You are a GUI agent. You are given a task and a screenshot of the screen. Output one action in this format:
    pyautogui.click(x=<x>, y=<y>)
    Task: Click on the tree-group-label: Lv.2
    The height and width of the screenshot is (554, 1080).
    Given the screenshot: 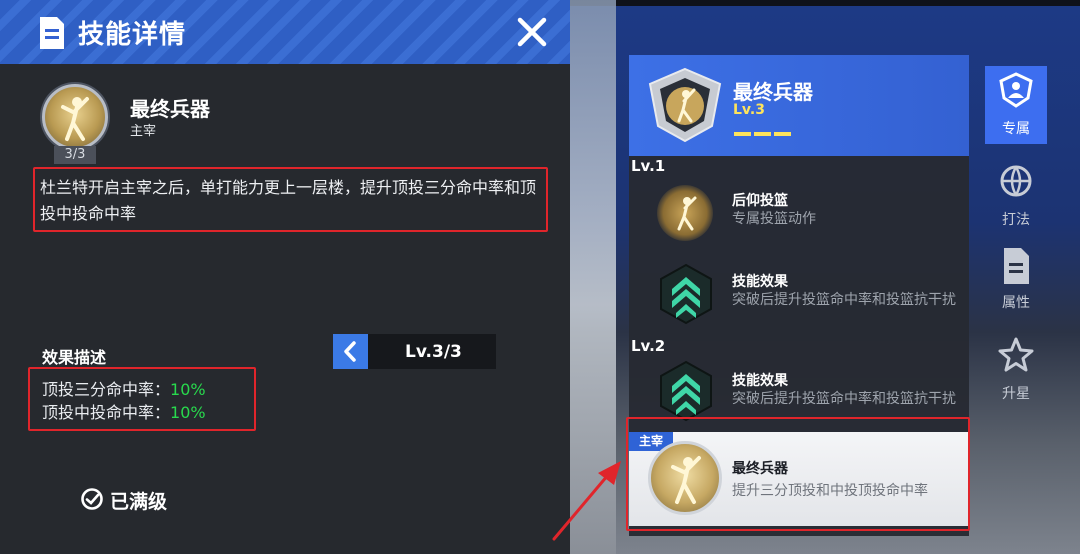 What is the action you would take?
    pyautogui.click(x=648, y=346)
    